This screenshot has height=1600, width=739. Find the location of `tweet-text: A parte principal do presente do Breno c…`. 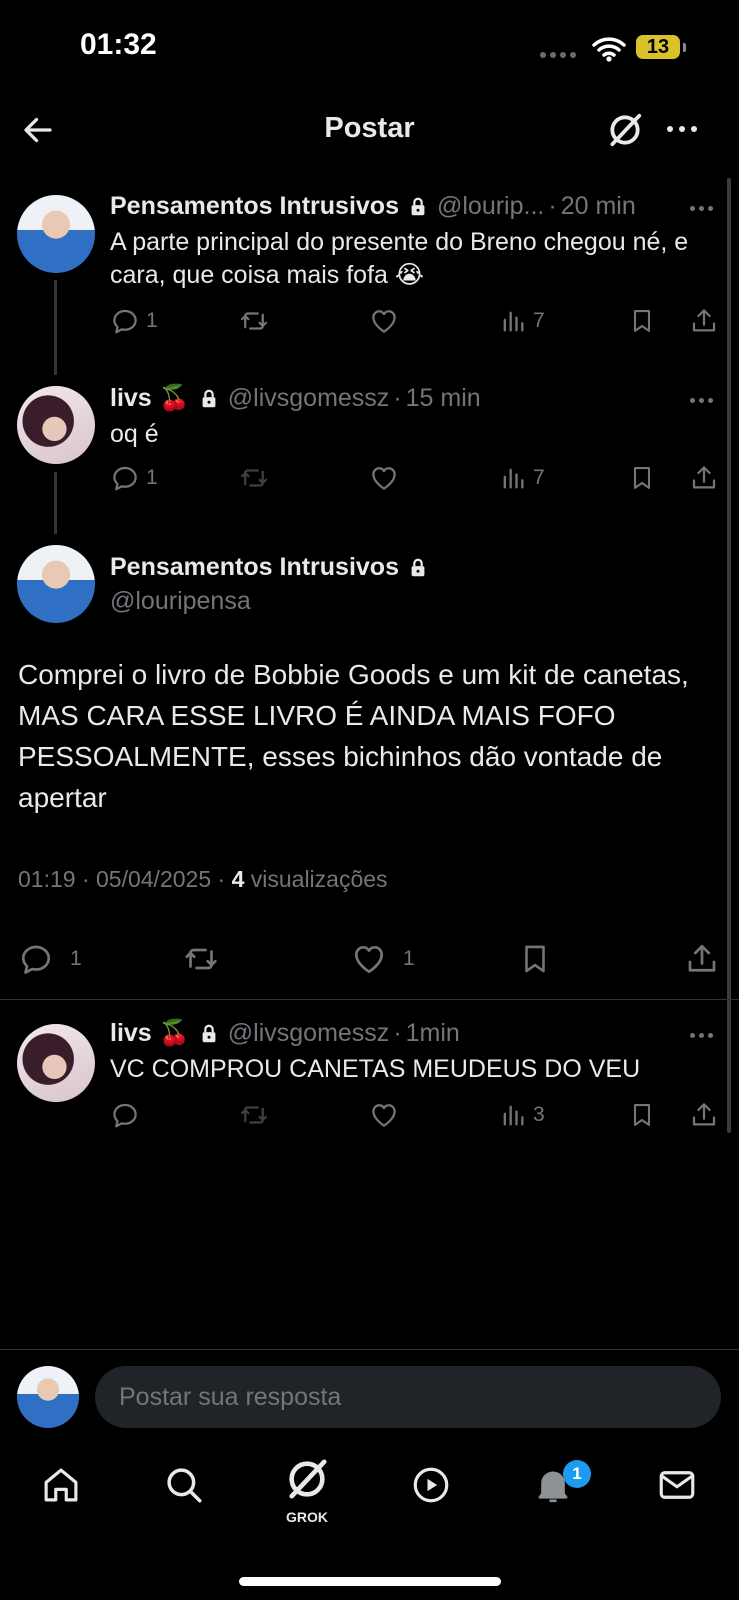

tweet-text: A parte principal do presente do Breno c… is located at coordinates (399, 258).